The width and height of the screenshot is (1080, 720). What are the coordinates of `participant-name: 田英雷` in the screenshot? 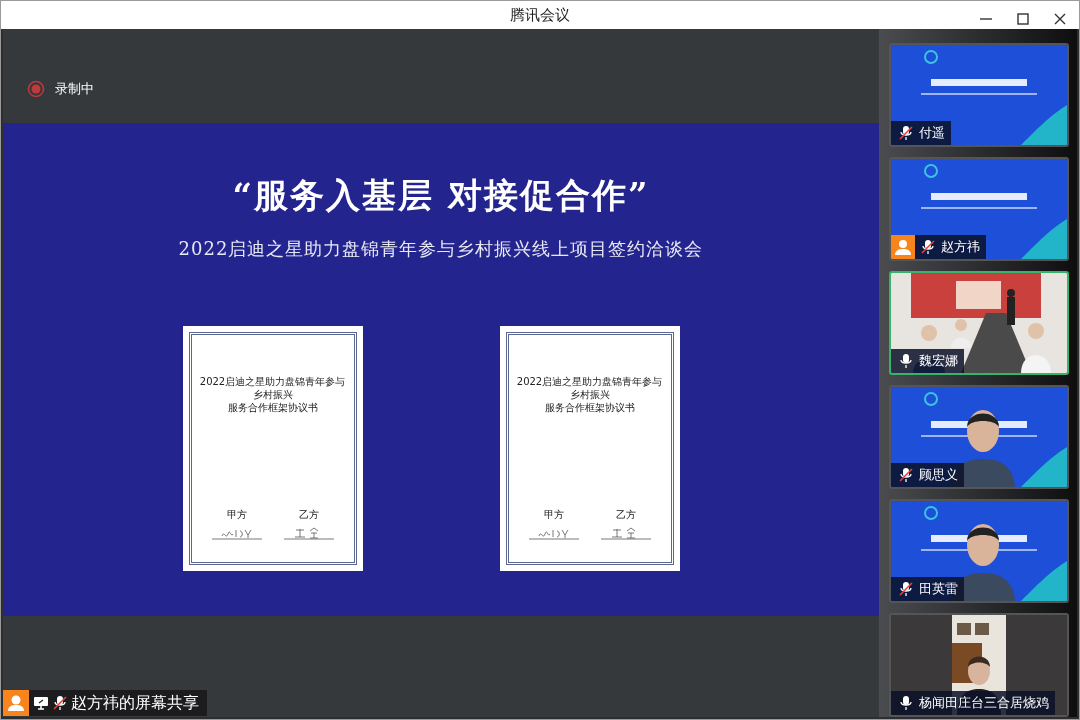 It's located at (938, 589).